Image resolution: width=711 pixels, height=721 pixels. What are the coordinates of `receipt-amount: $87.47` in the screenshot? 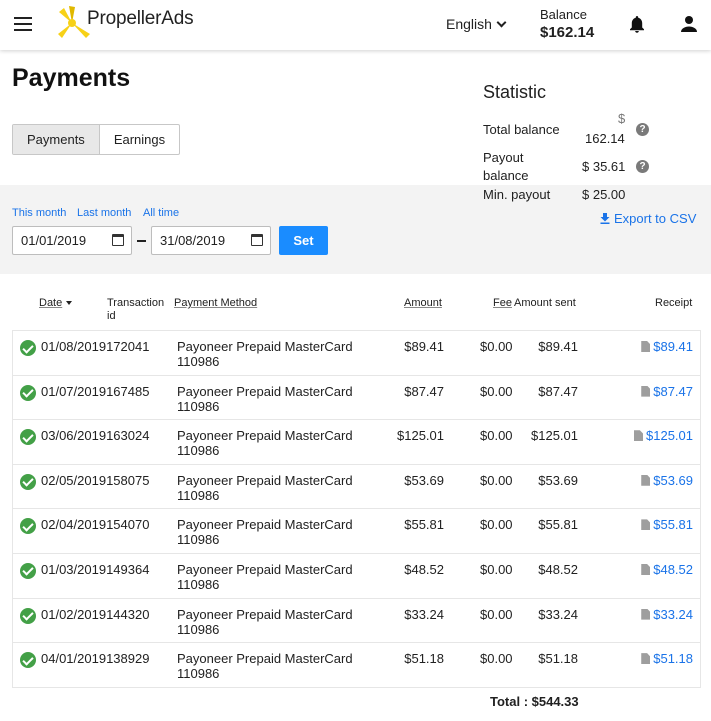 It's located at (673, 391).